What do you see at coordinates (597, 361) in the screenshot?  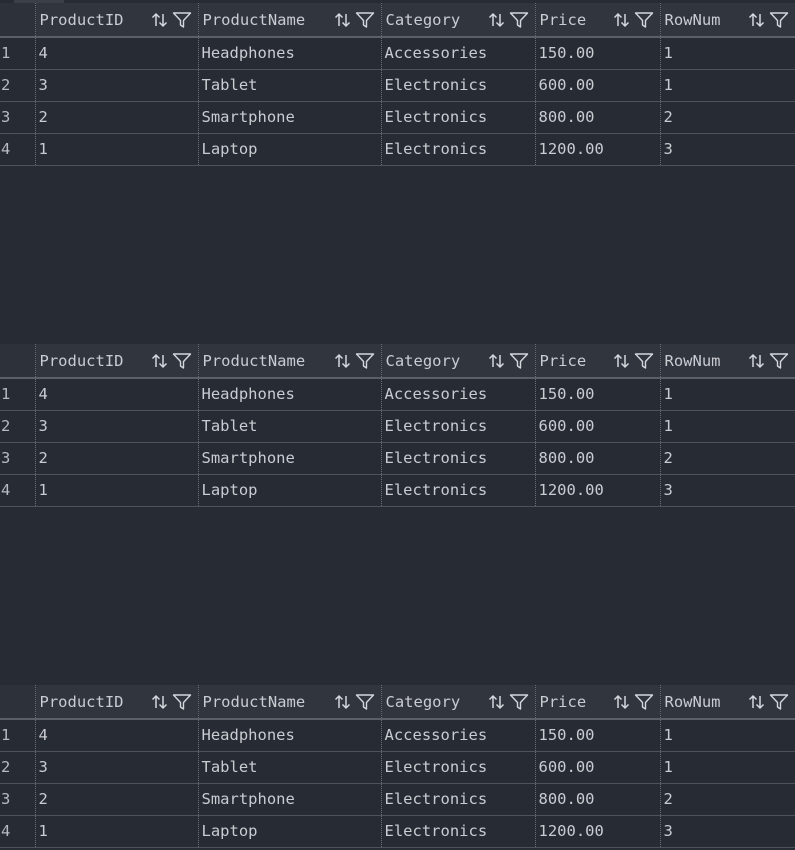 I see `column-header: Price` at bounding box center [597, 361].